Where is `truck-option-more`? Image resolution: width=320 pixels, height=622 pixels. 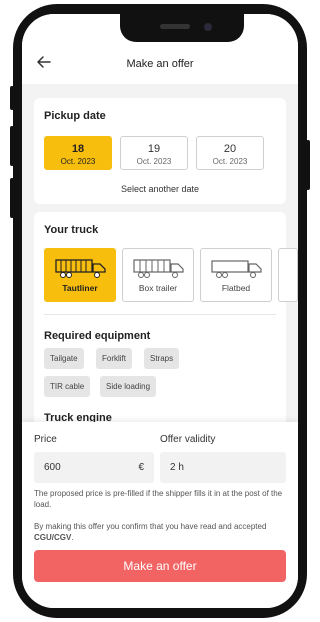
truck-option-more is located at coordinates (288, 275).